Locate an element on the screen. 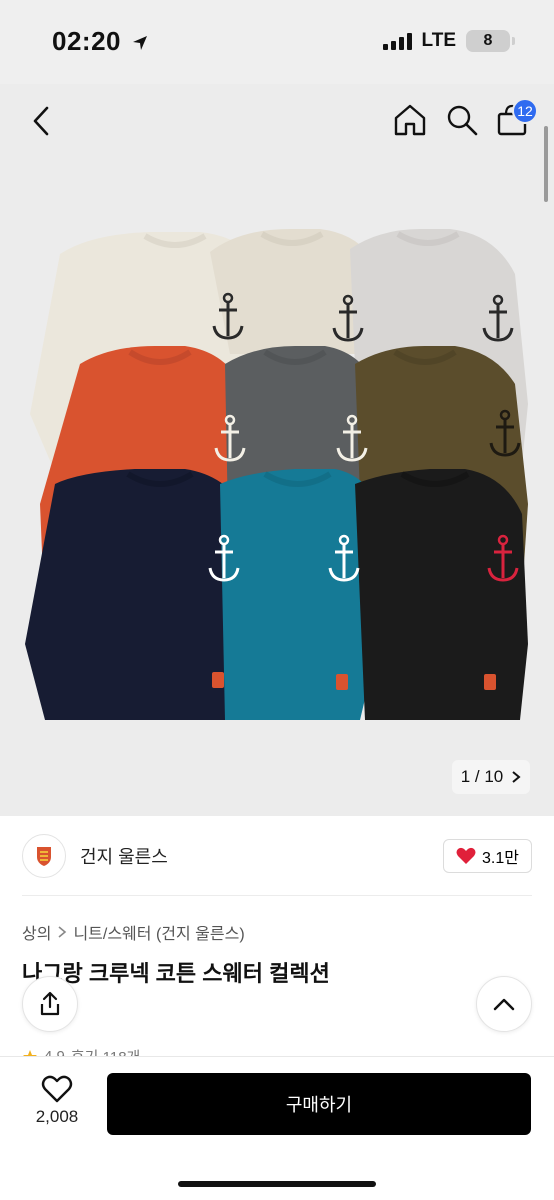 This screenshot has height=1200, width=554. divider is located at coordinates (277, 895).